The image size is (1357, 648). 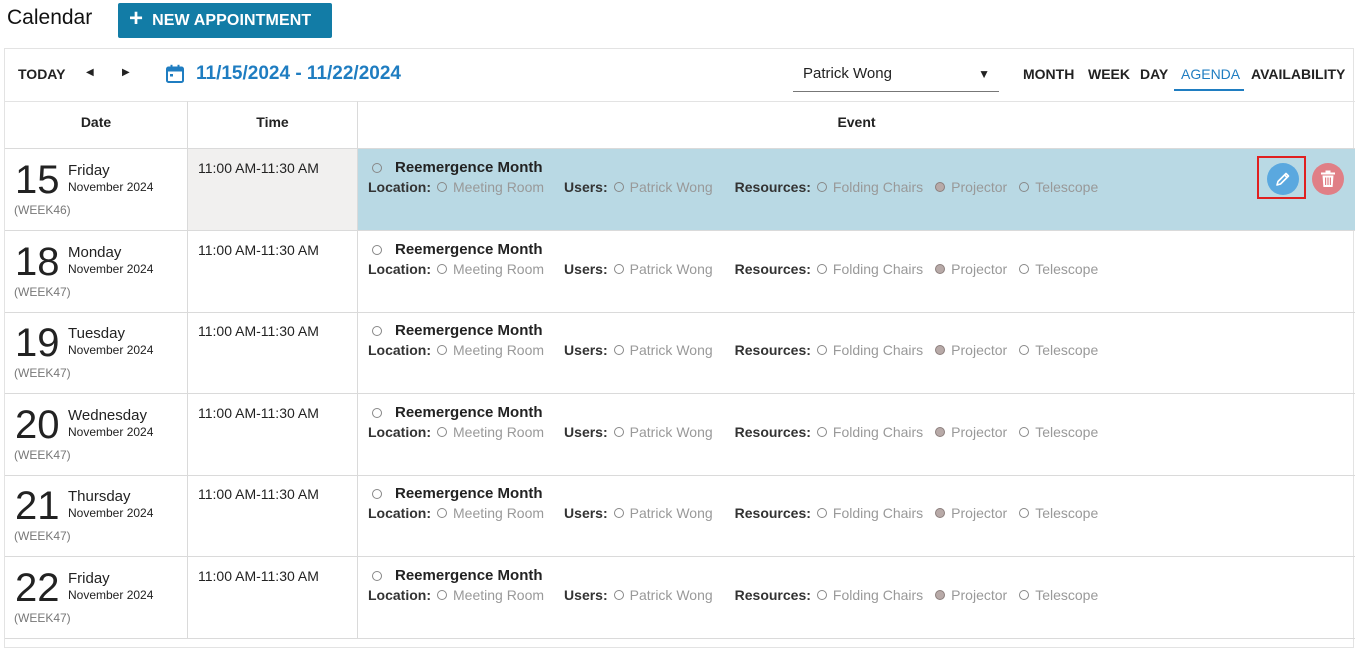 I want to click on chevron-right-icon: ▶, so click(x=126, y=72).